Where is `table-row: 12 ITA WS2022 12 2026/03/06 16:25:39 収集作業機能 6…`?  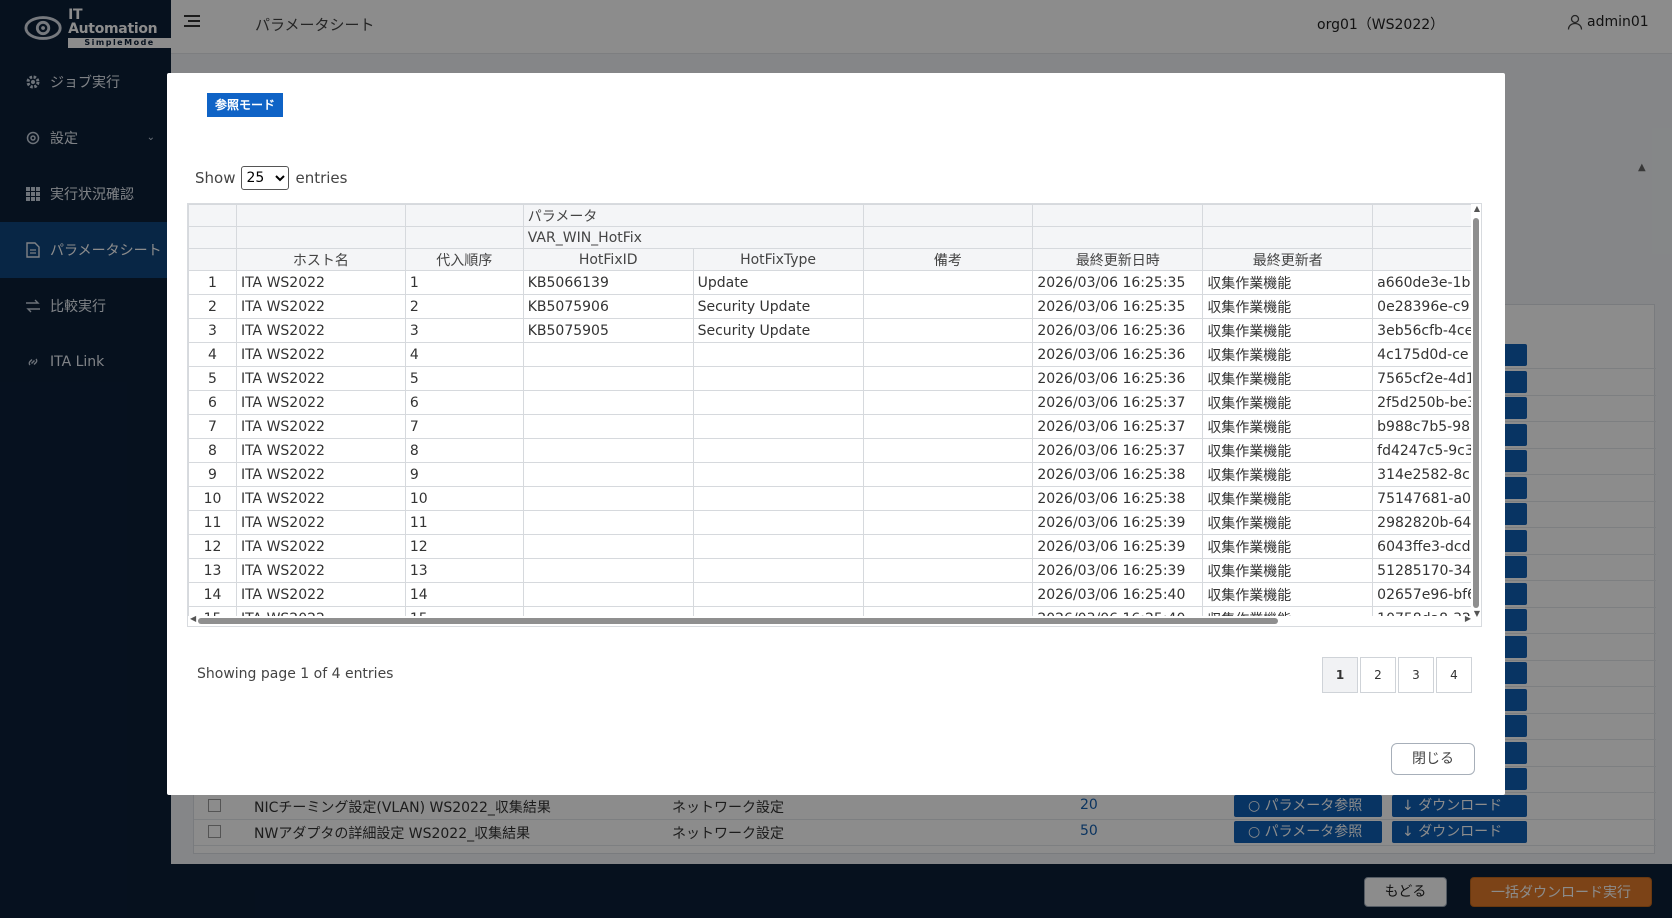 table-row: 12 ITA WS2022 12 2026/03/06 16:25:39 収集作業機能 6… is located at coordinates (834, 546).